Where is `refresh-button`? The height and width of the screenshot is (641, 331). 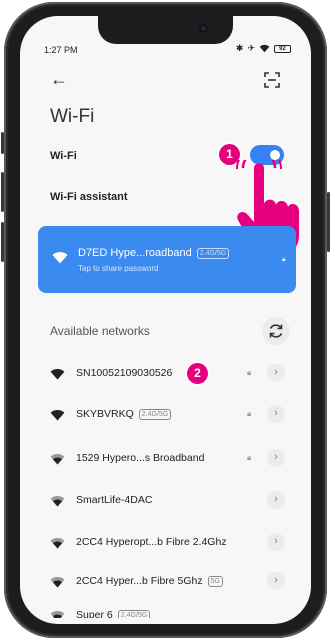
refresh-button is located at coordinates (276, 331).